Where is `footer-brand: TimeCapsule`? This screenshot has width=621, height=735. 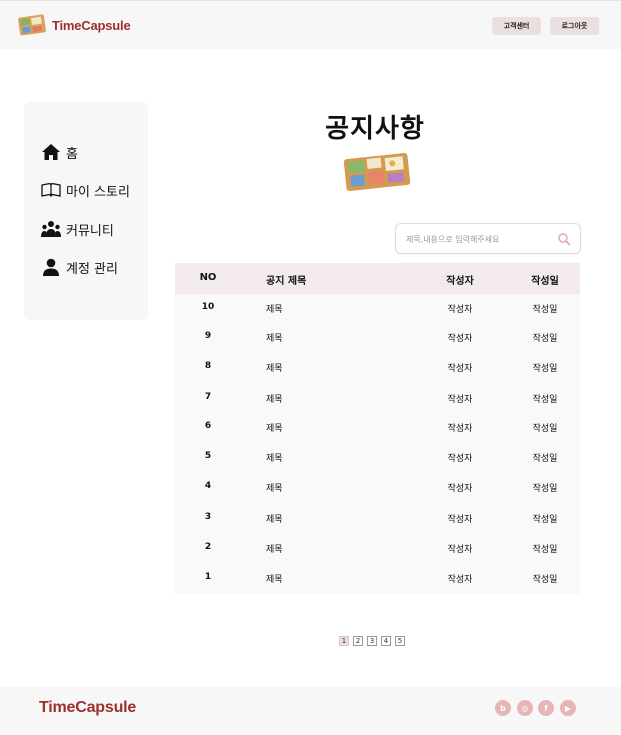
footer-brand: TimeCapsule is located at coordinates (88, 707).